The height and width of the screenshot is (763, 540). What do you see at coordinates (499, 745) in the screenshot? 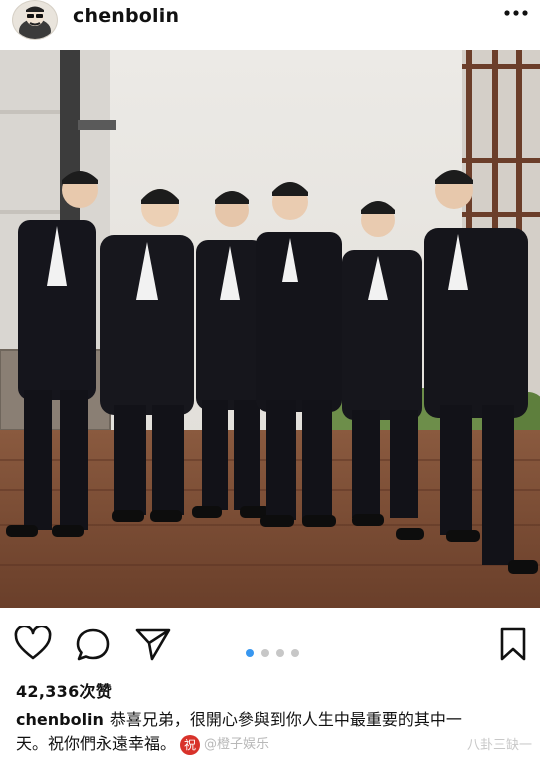
I see `corner-watermark: 八卦三缺一` at bounding box center [499, 745].